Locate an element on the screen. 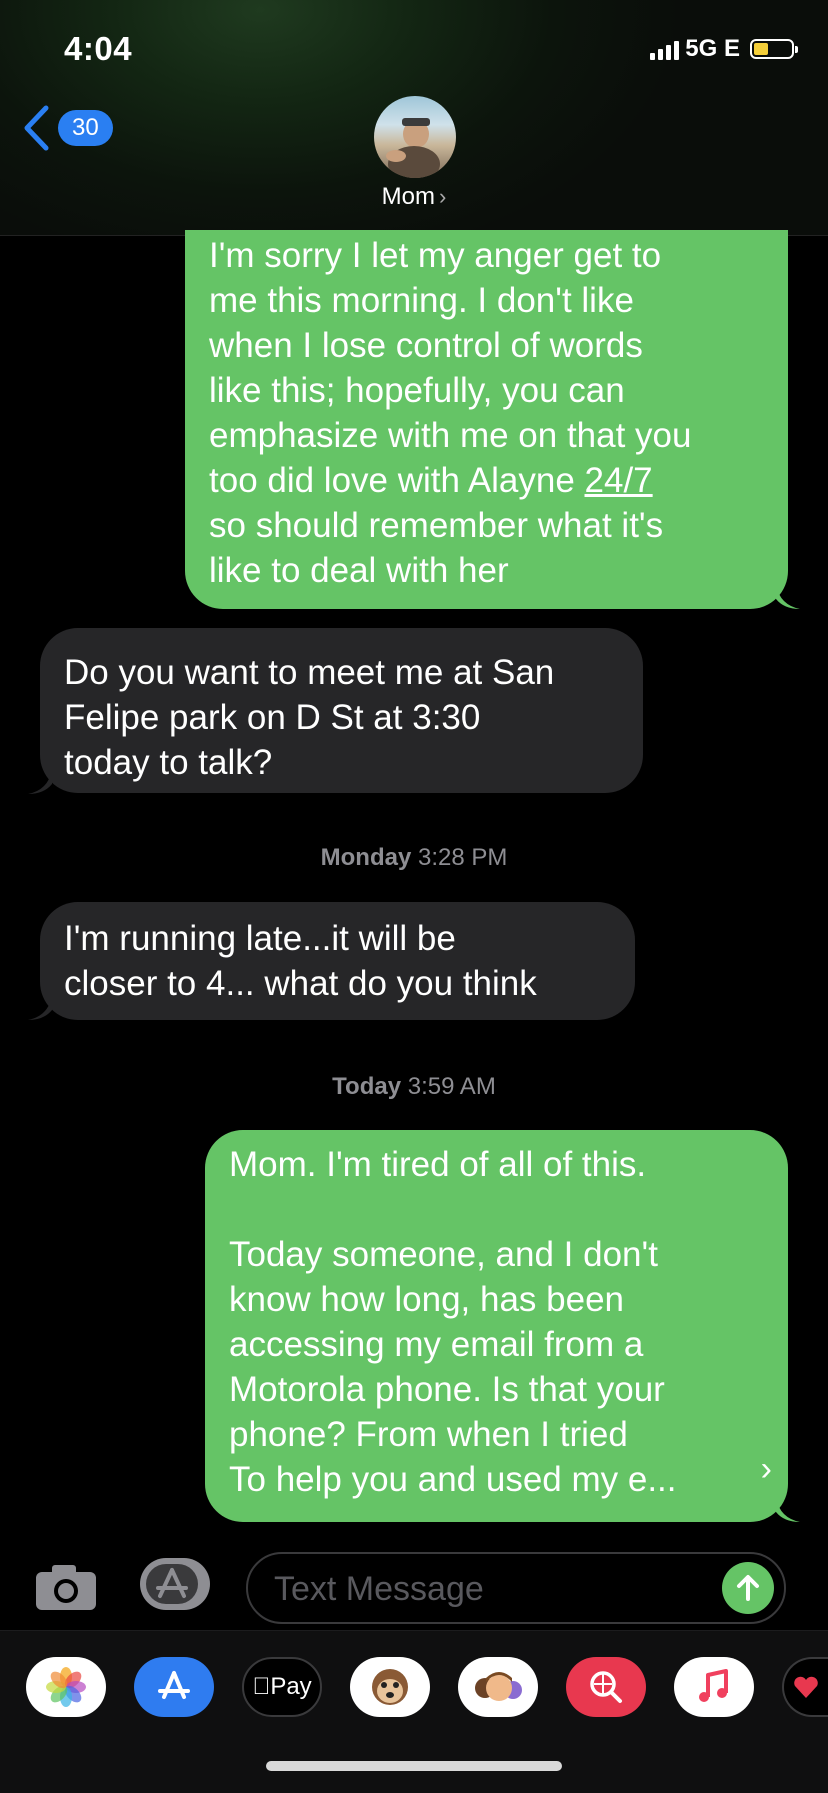 The image size is (828, 1793). person-photo-icon is located at coordinates (413, 148).